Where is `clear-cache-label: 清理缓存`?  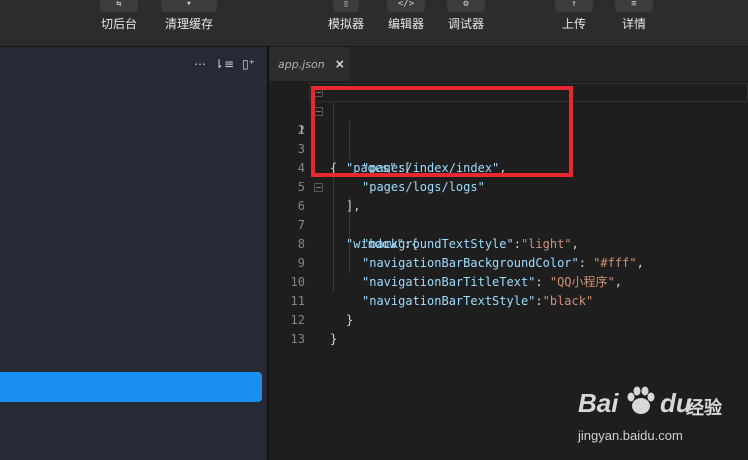 clear-cache-label: 清理缓存 is located at coordinates (188, 24).